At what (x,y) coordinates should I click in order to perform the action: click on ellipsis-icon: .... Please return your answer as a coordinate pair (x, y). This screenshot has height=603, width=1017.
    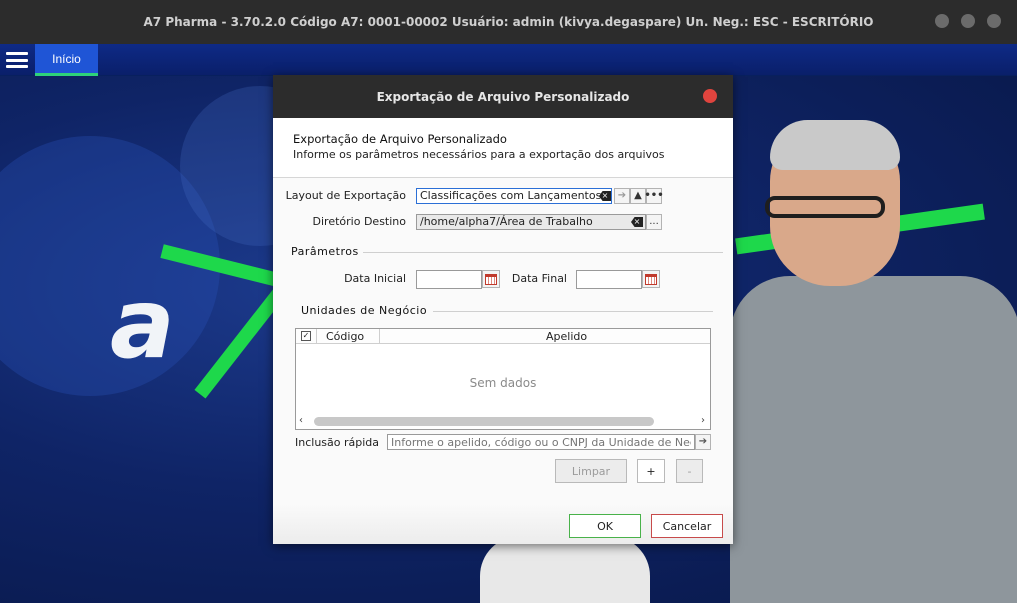
    Looking at the image, I should click on (654, 222).